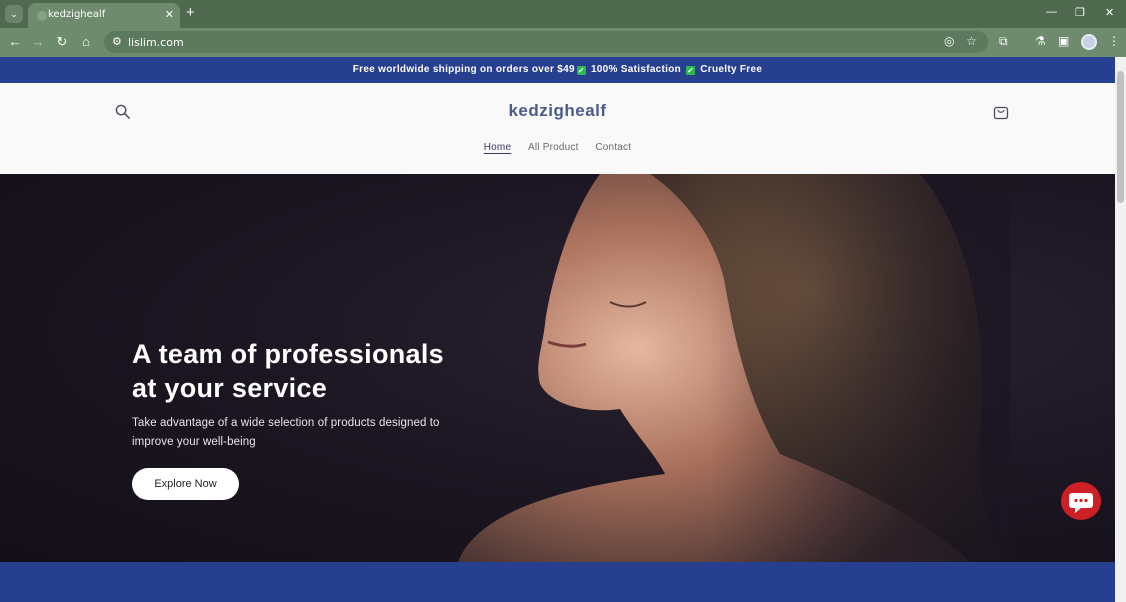 The width and height of the screenshot is (1126, 602). I want to click on extensions-icon: ⧉, so click(1003, 41).